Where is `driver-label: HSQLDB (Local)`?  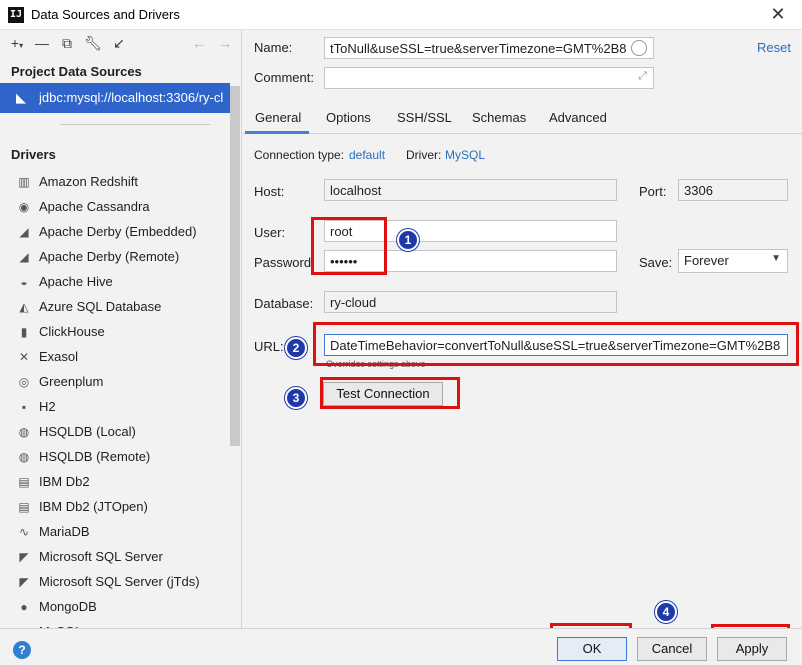
driver-label: HSQLDB (Local) is located at coordinates (87, 431).